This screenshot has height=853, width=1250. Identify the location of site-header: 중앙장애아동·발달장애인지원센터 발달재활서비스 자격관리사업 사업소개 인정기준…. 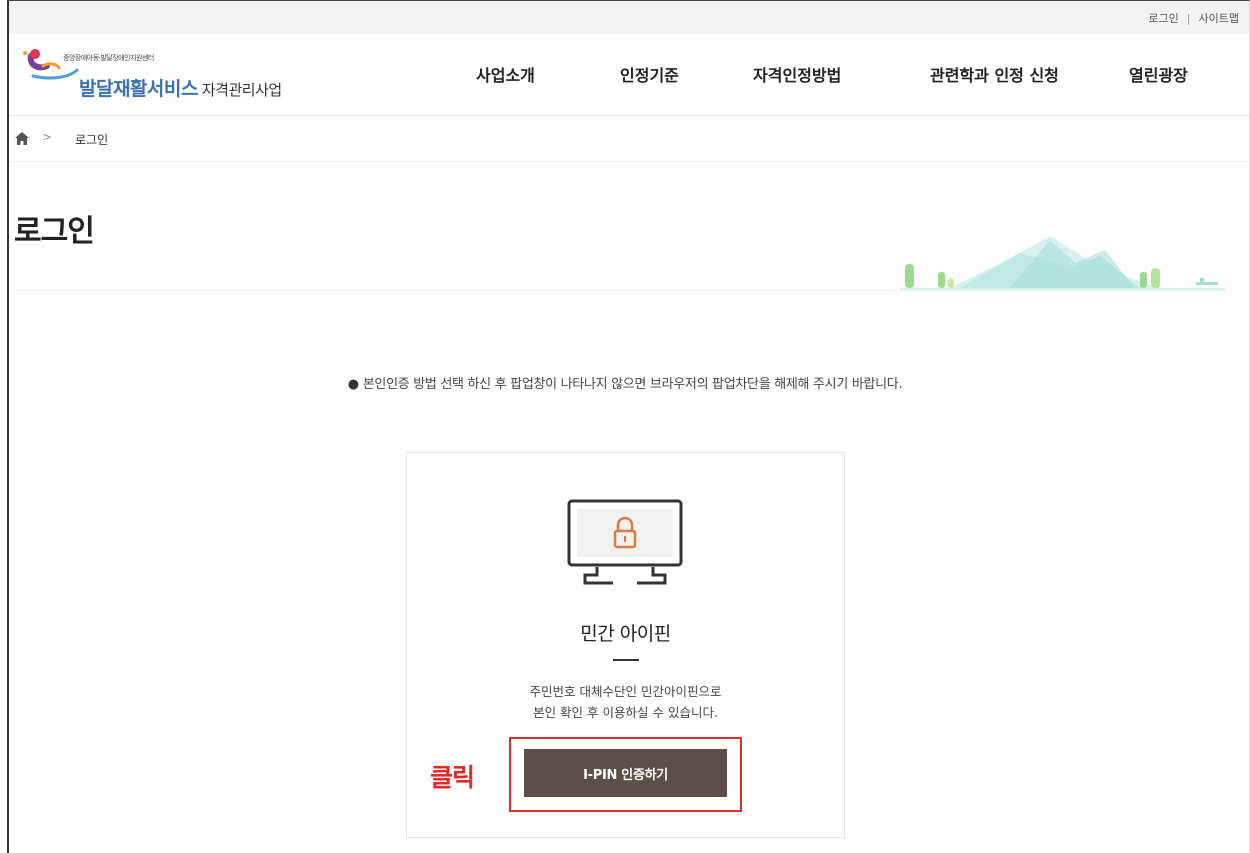
(629, 75).